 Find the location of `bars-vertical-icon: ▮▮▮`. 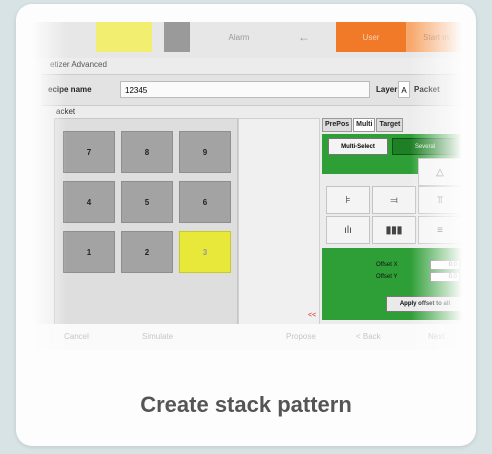

bars-vertical-icon: ▮▮▮ is located at coordinates (394, 230).